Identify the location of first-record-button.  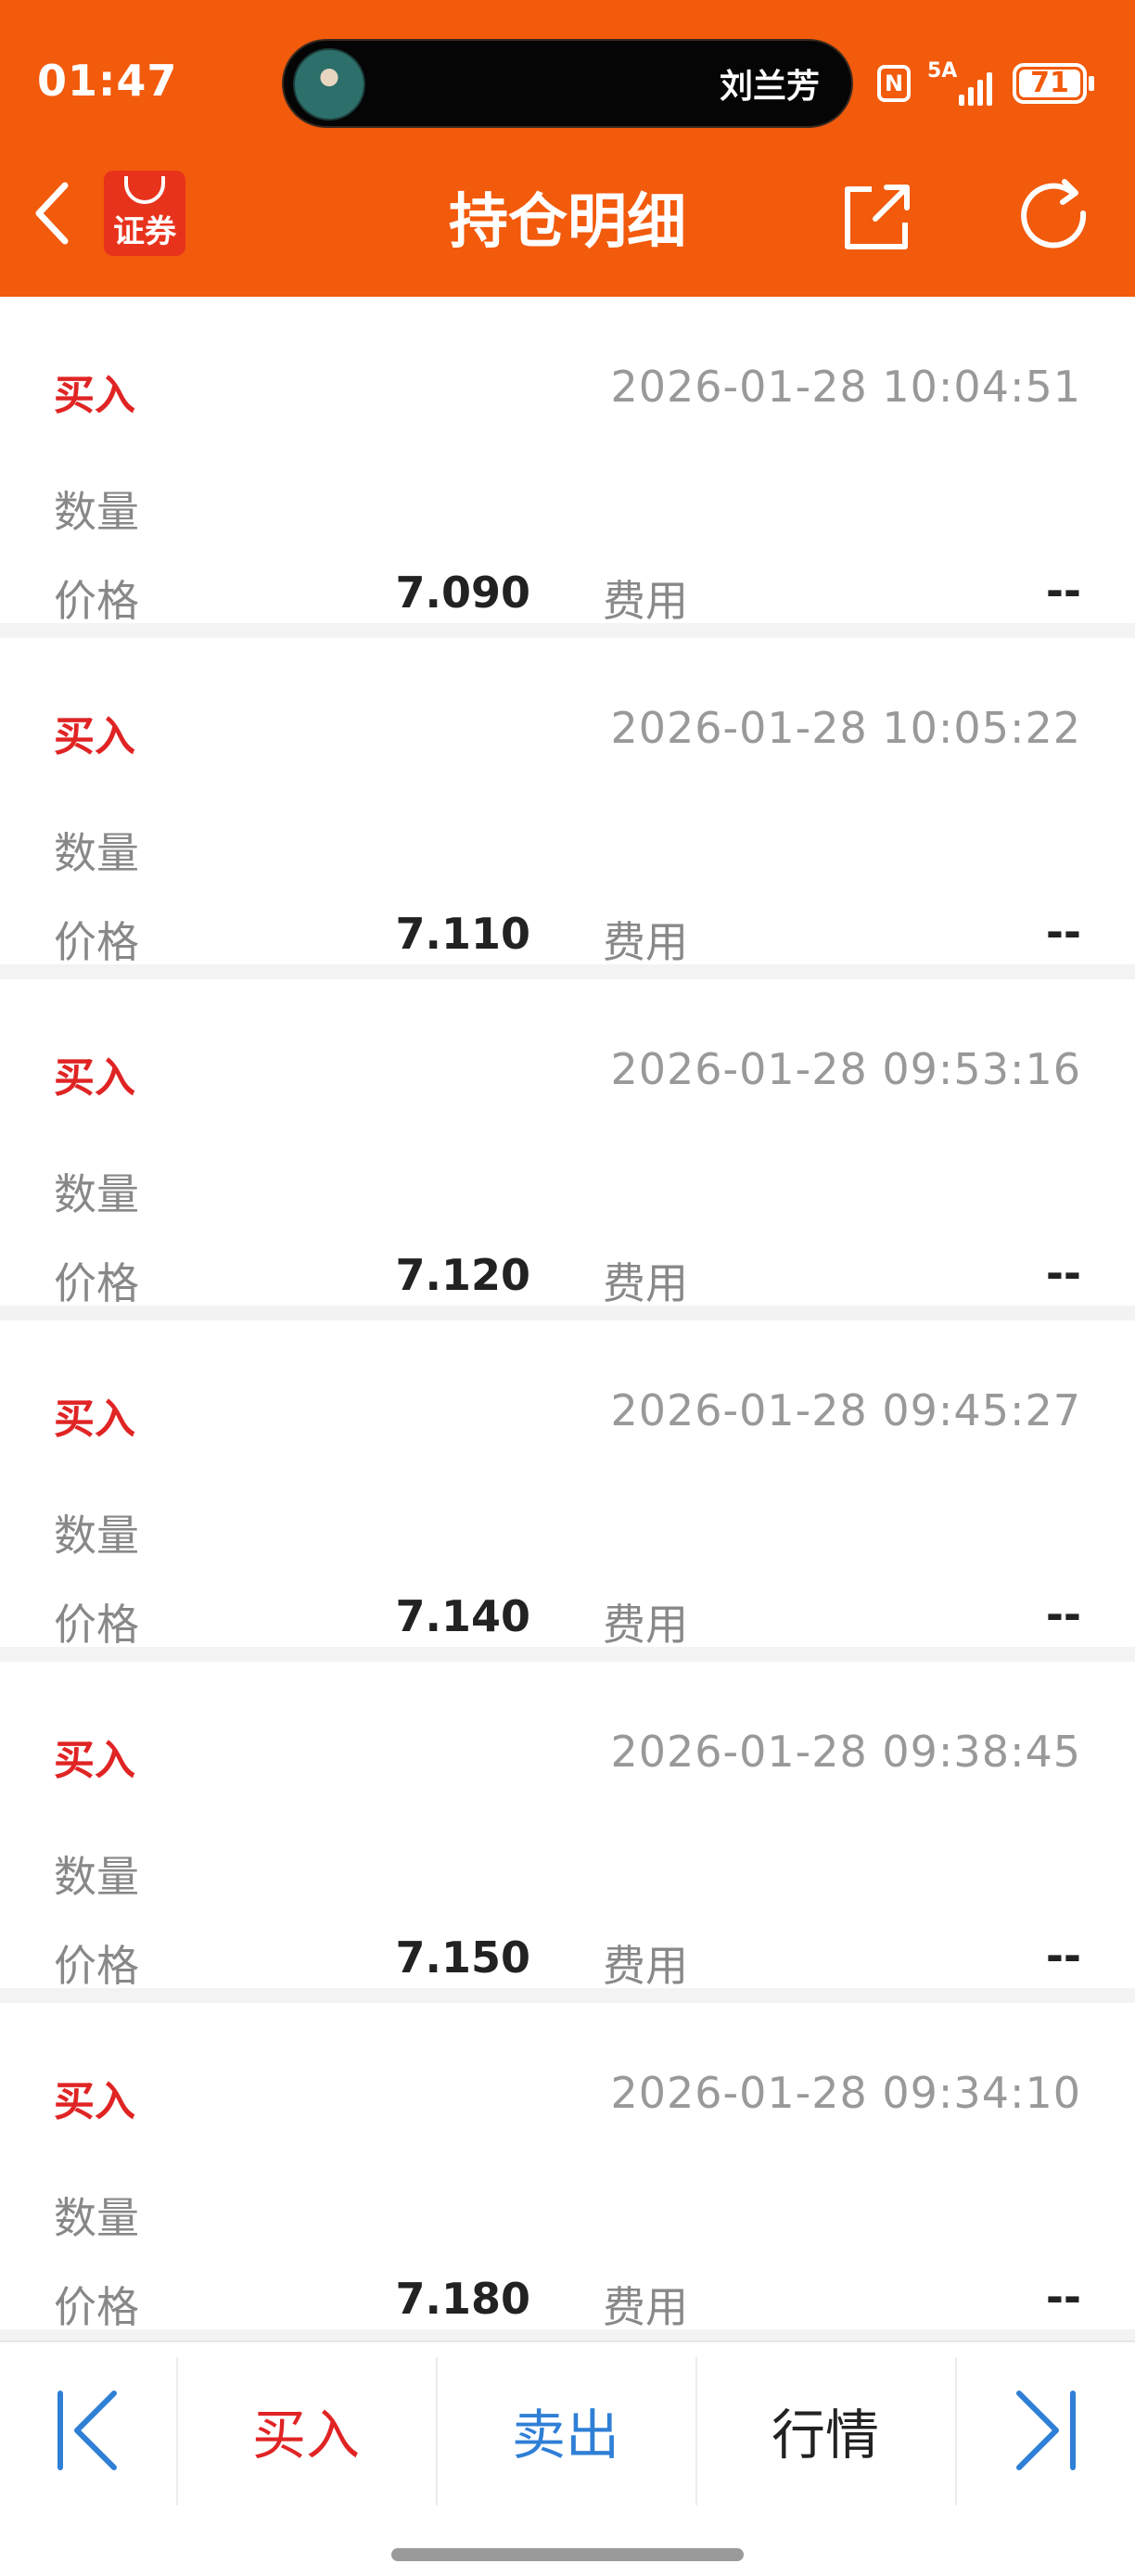
(88, 2431).